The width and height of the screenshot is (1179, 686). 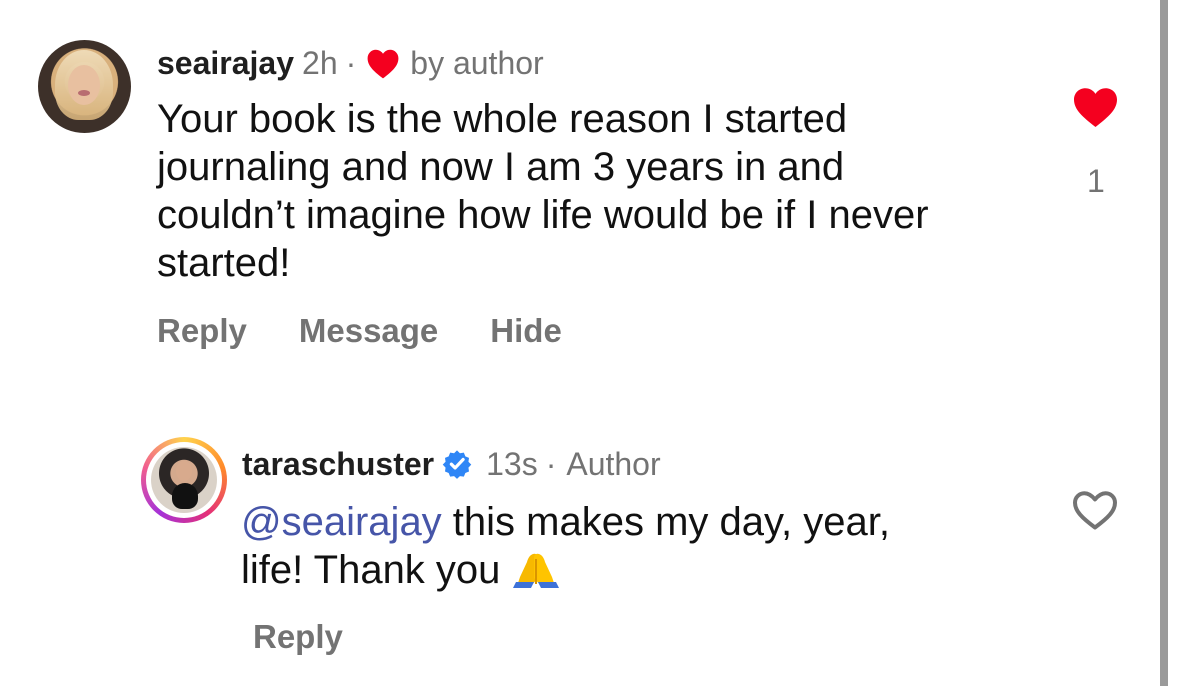 I want to click on author-label: Author, so click(x=613, y=464).